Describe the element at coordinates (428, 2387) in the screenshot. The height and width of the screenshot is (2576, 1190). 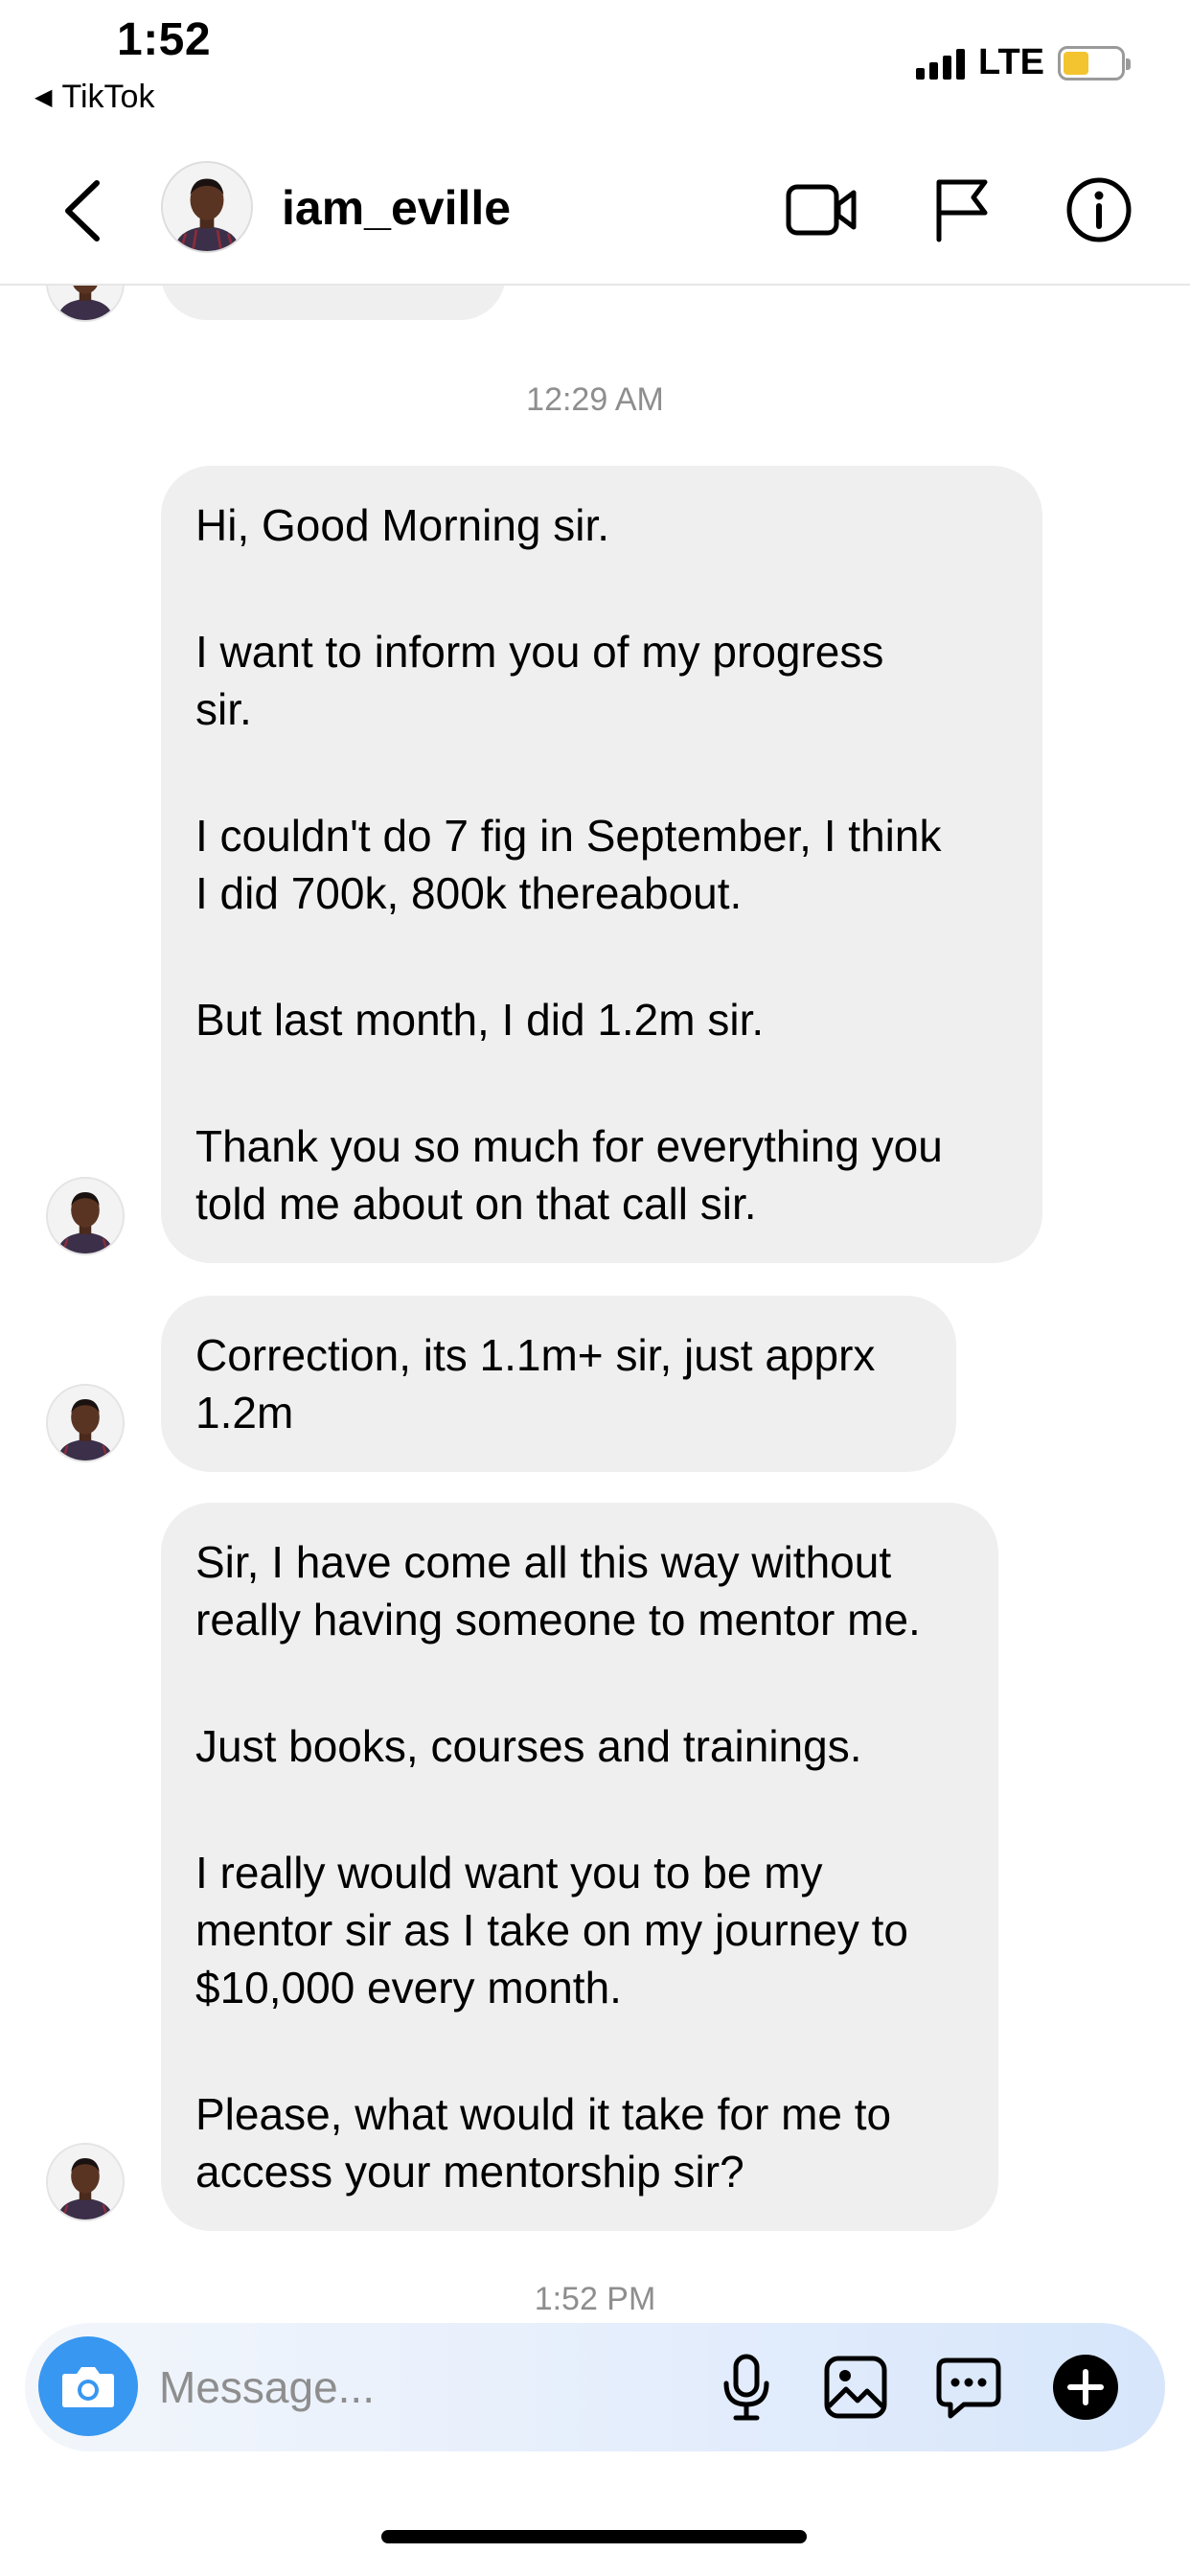
I see `message-input` at that location.